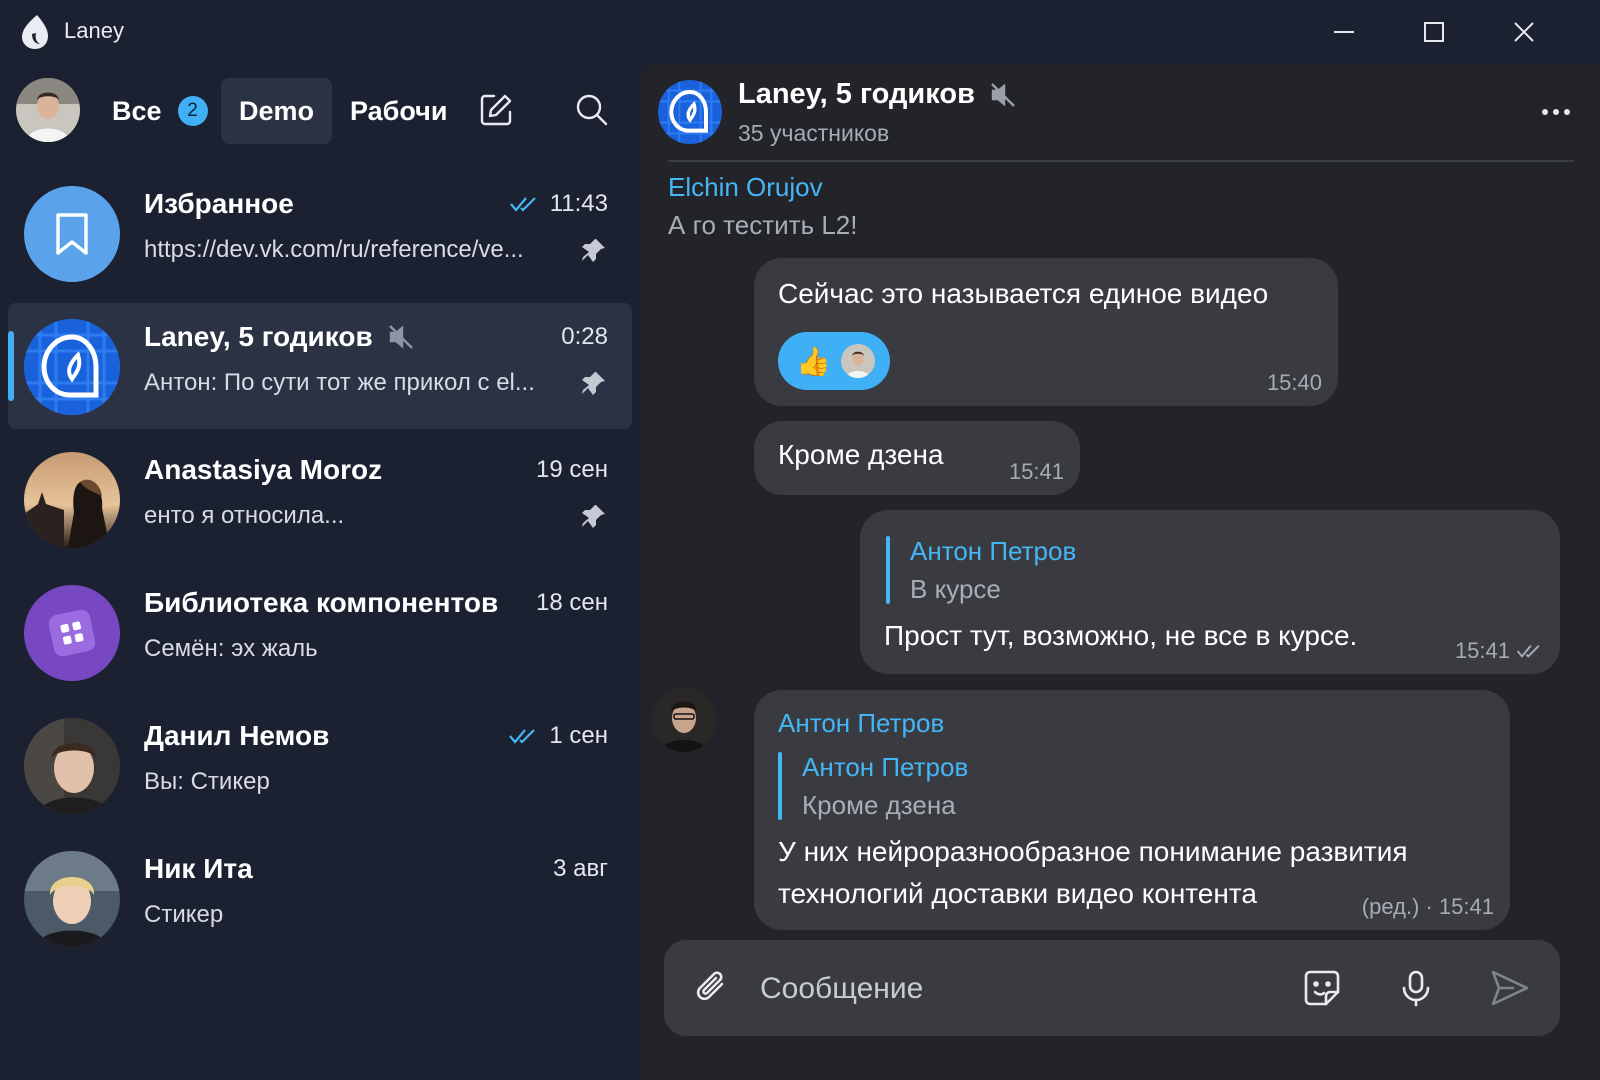 This screenshot has height=1080, width=1600. I want to click on chat-time-group: 19 сен, so click(572, 470).